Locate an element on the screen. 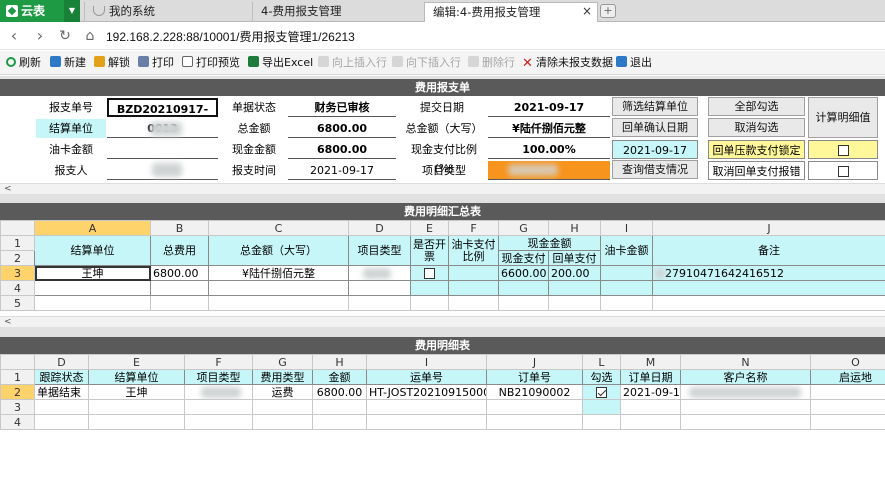  invoice-checkbox is located at coordinates (429, 273).